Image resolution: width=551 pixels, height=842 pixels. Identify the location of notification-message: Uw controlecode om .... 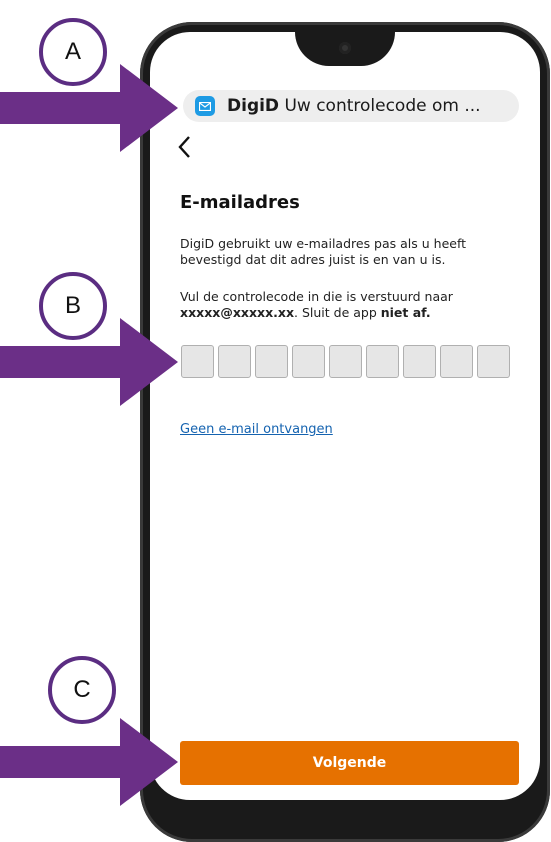
(382, 106).